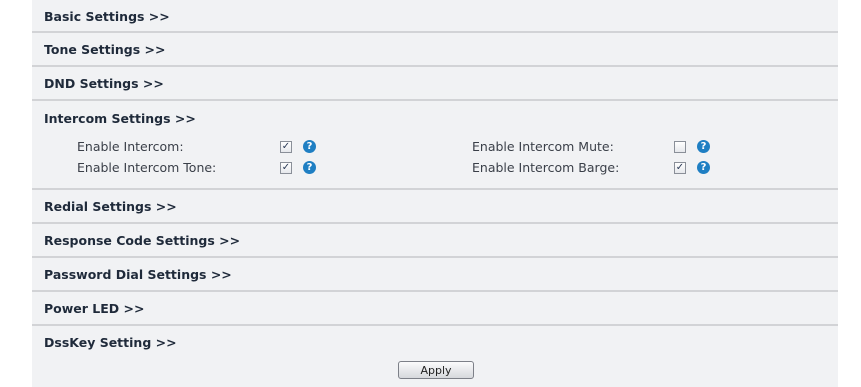  What do you see at coordinates (309, 167) in the screenshot?
I see `enable-intercom-tone-help-icon: ?` at bounding box center [309, 167].